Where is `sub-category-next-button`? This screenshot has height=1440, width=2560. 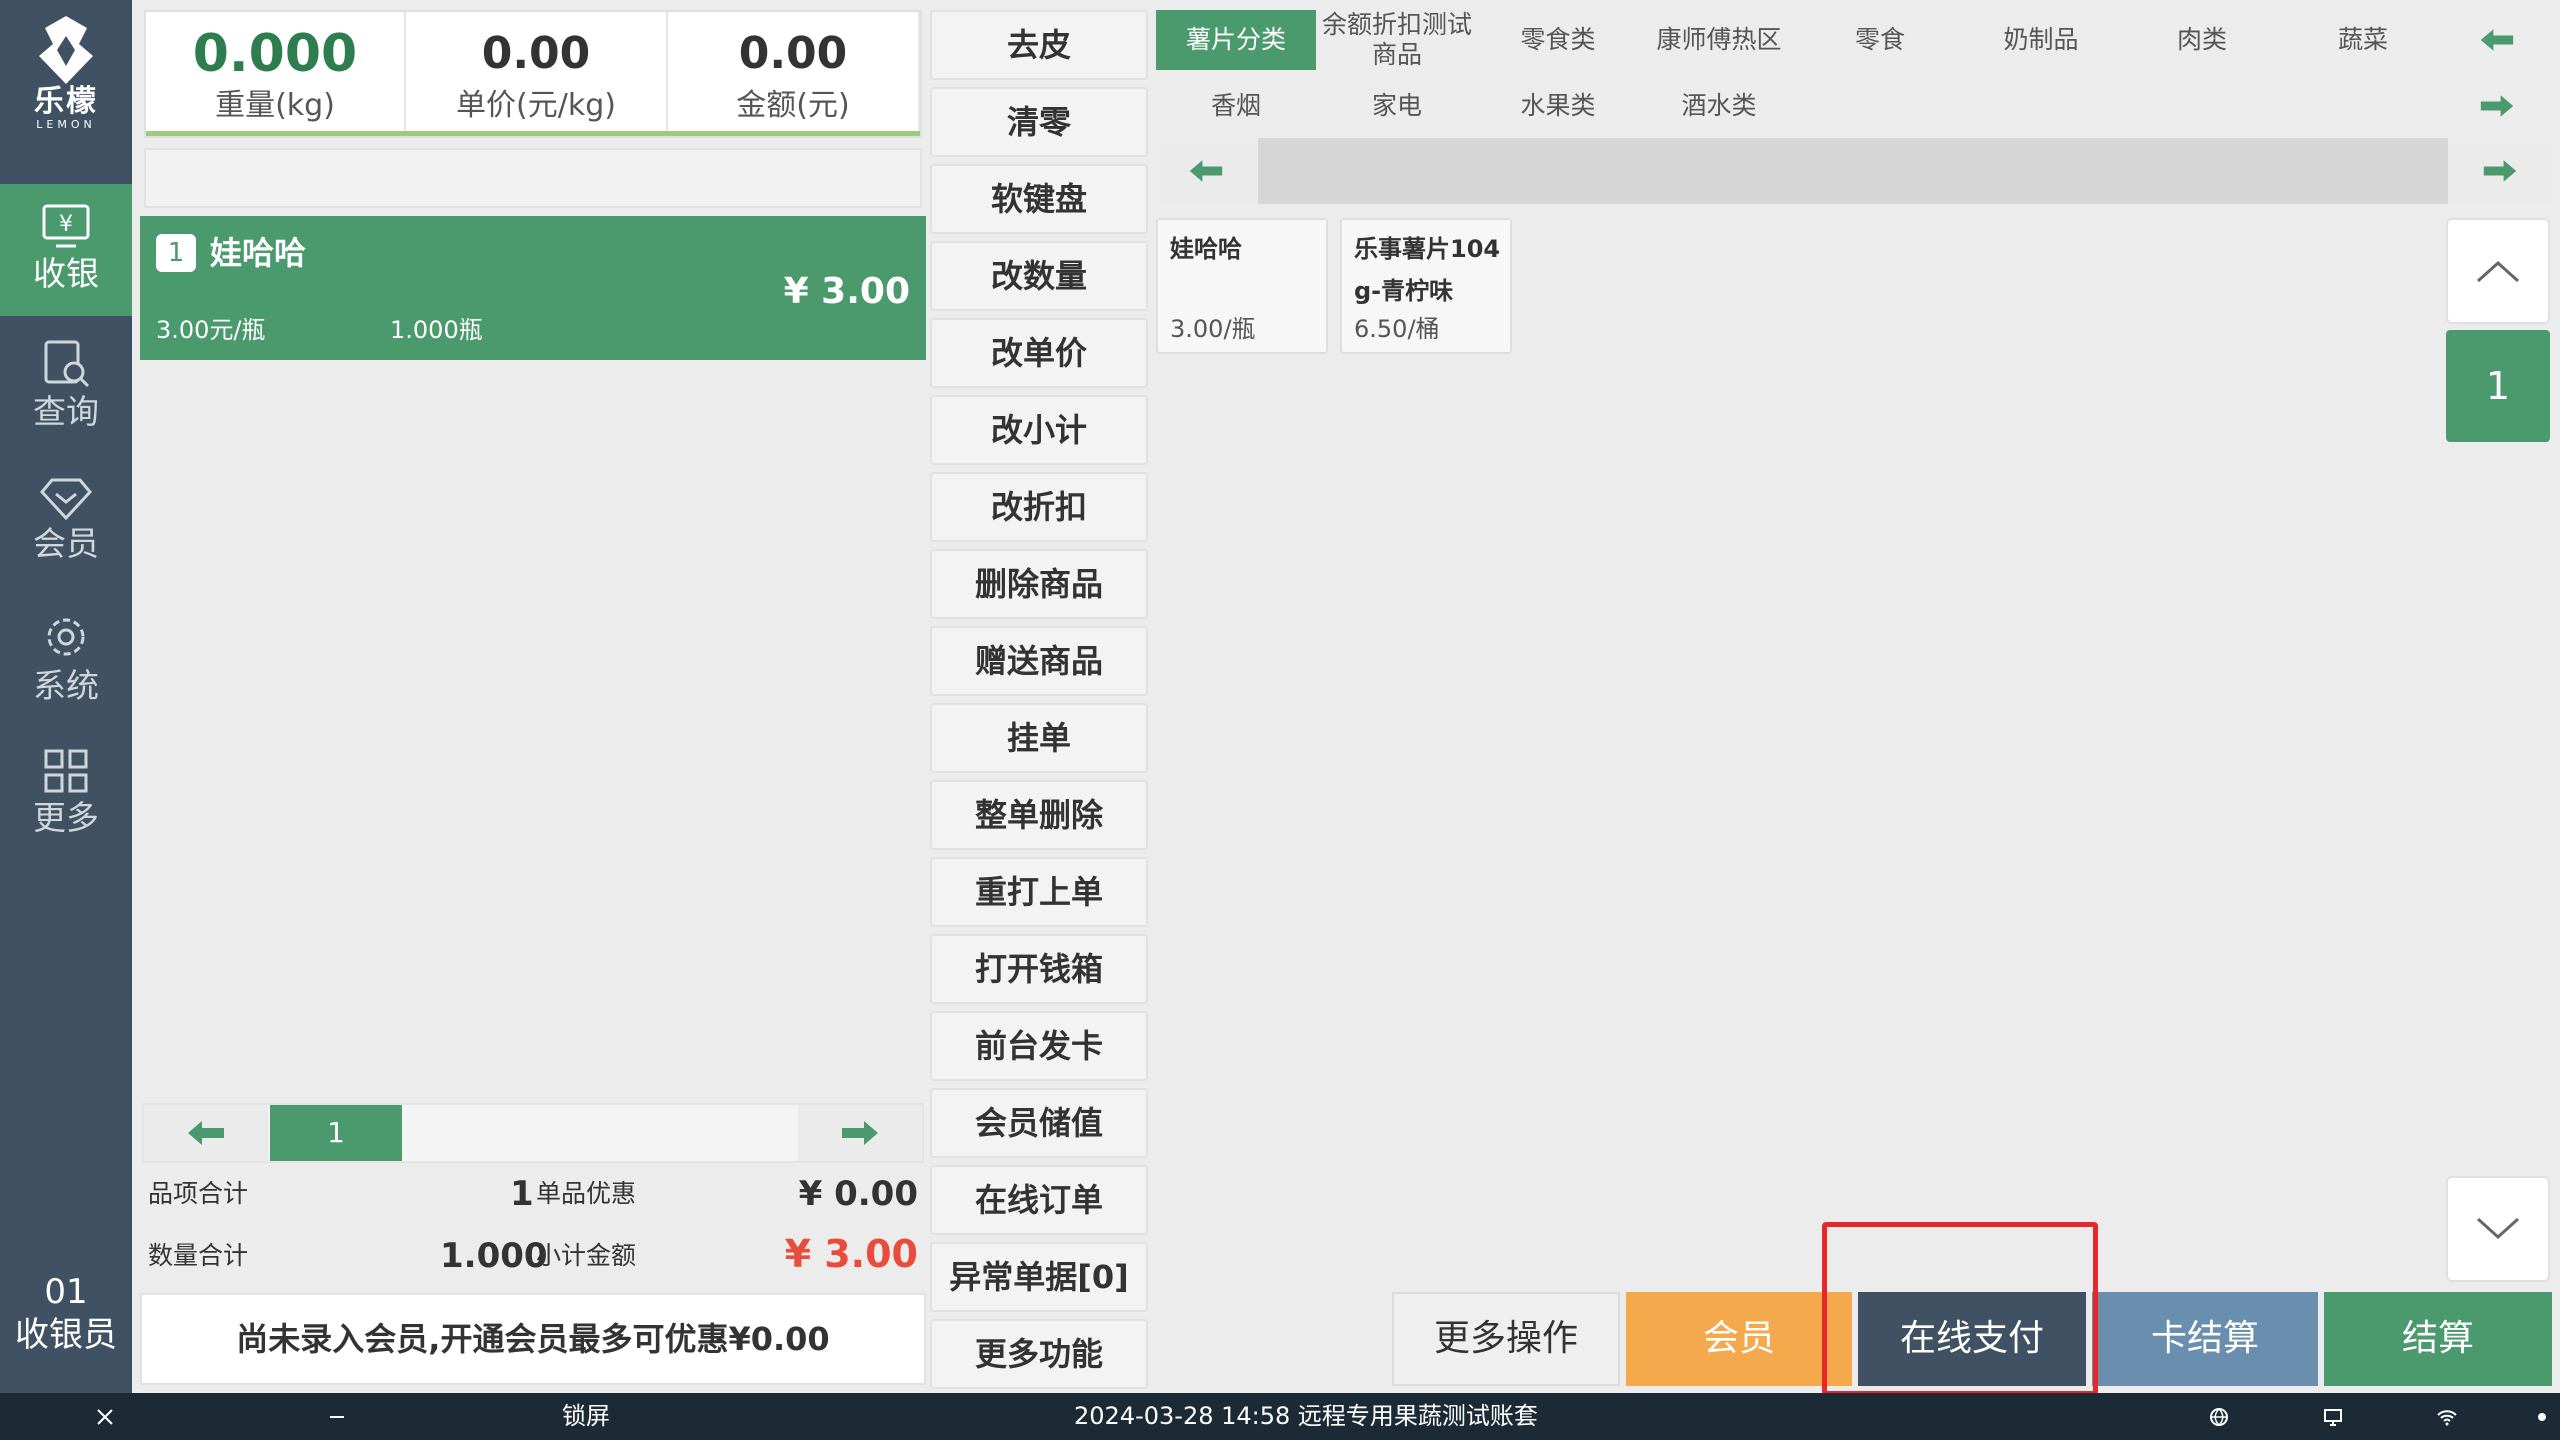
sub-category-next-button is located at coordinates (2500, 171).